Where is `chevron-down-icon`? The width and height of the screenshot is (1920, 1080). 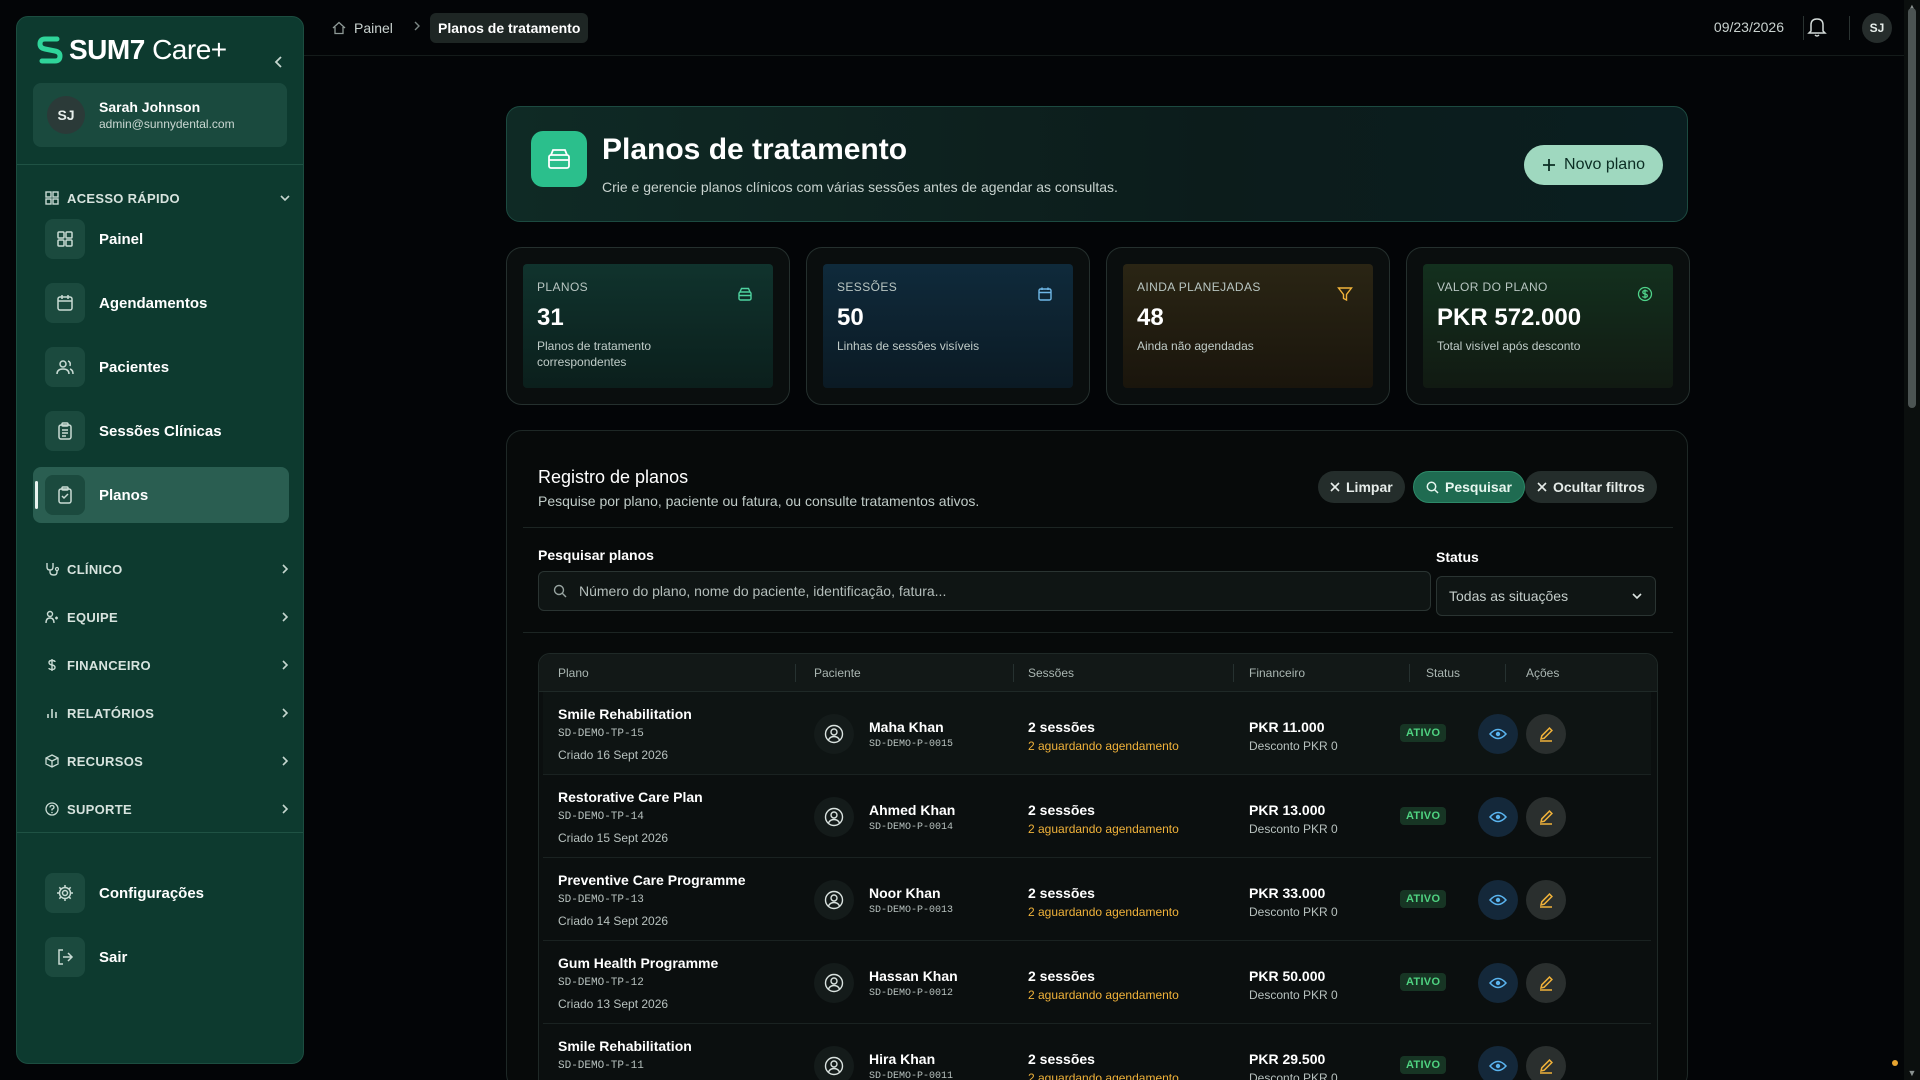
chevron-down-icon is located at coordinates (1637, 596).